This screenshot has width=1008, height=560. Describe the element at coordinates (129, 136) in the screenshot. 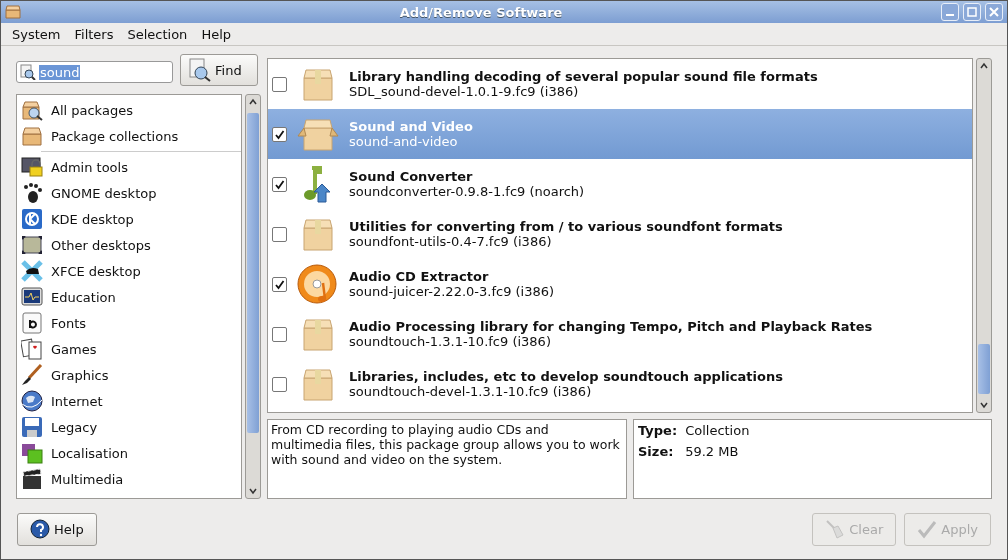

I see `category-item: Package collections` at that location.